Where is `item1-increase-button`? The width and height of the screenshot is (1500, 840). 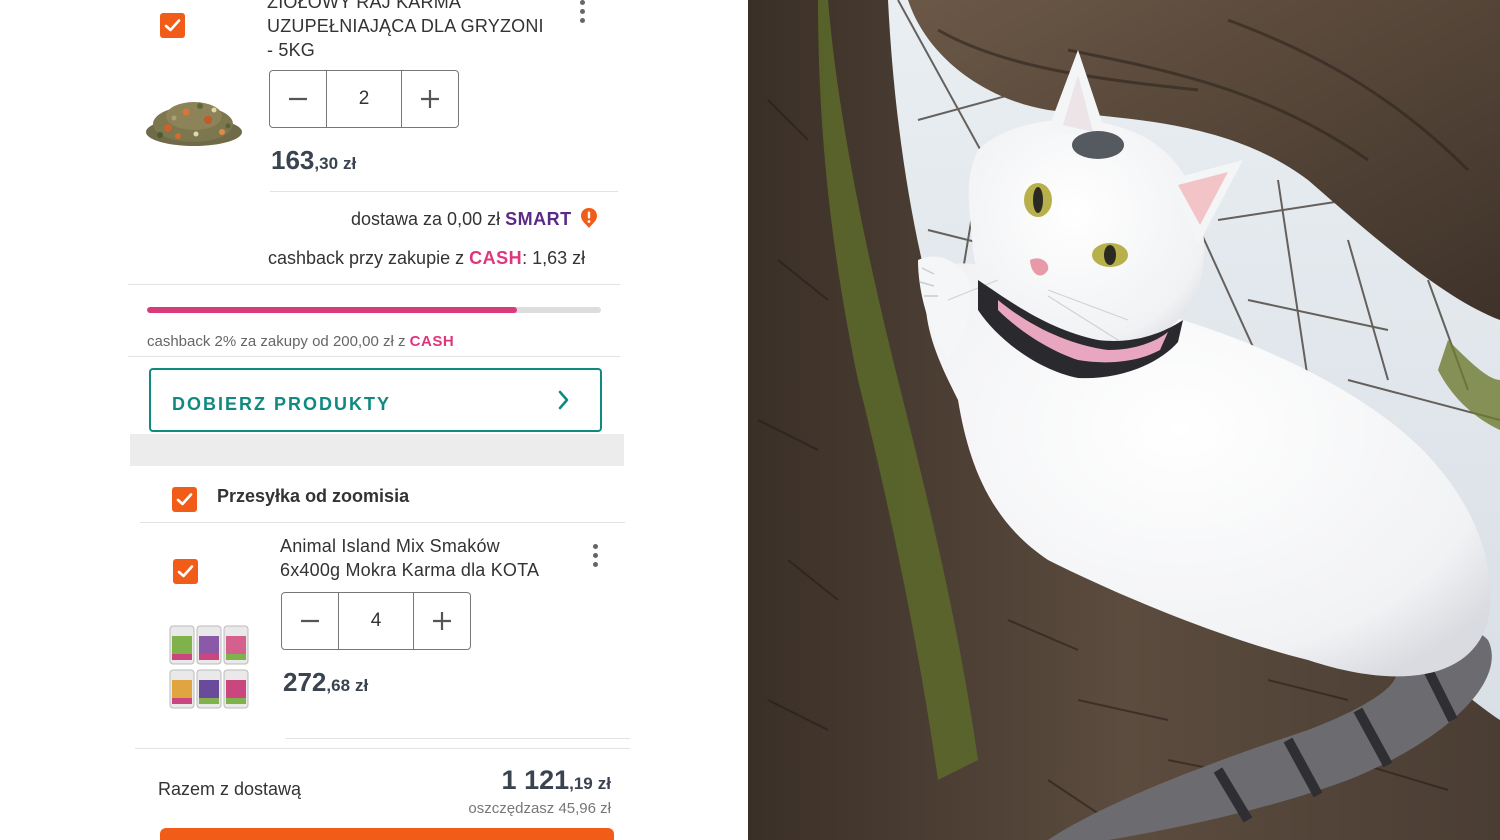
item1-increase-button is located at coordinates (430, 99).